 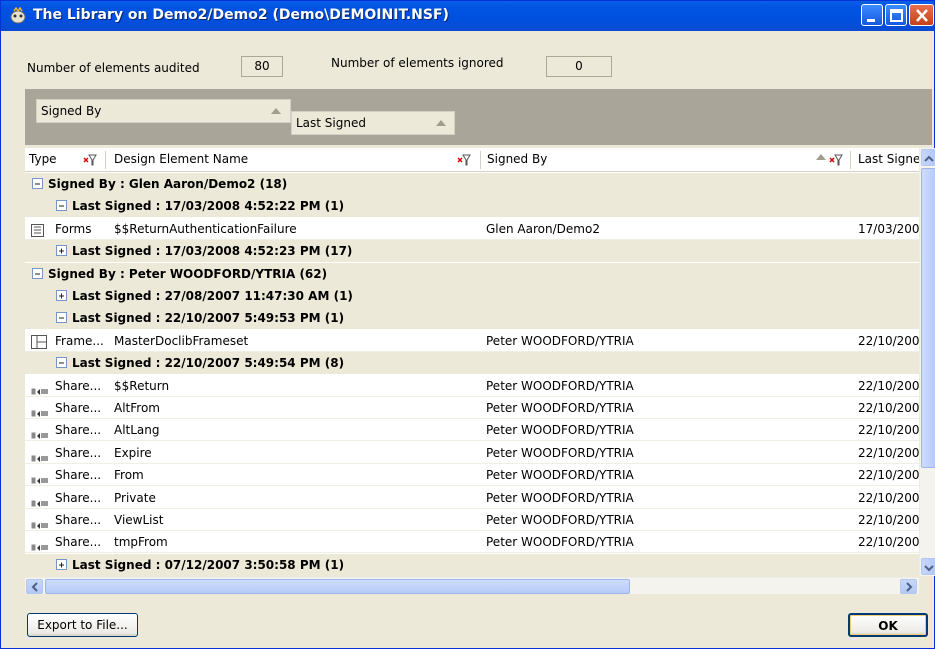 What do you see at coordinates (141, 542) in the screenshot?
I see `cell-design-element-name: tmpFrom` at bounding box center [141, 542].